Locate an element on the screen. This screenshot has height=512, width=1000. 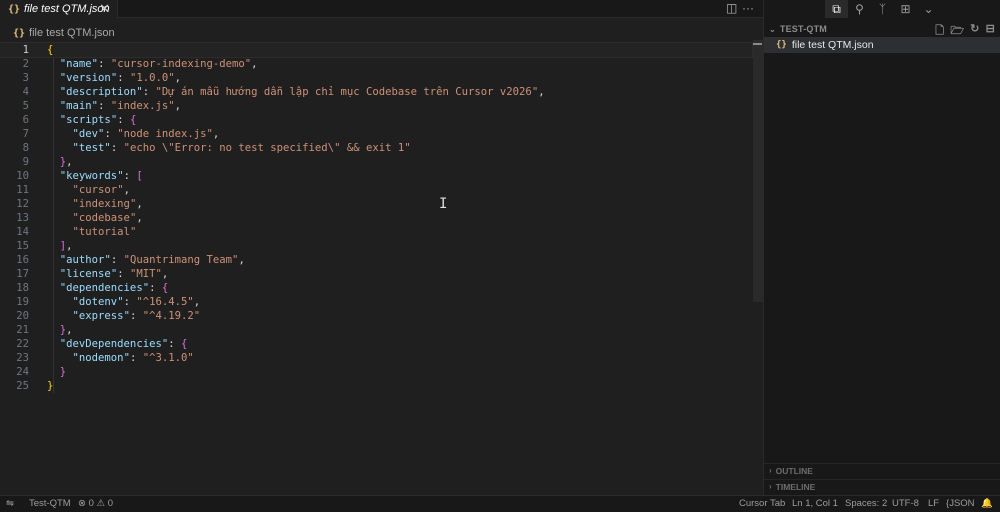
line-number: 13 is located at coordinates (22, 218).